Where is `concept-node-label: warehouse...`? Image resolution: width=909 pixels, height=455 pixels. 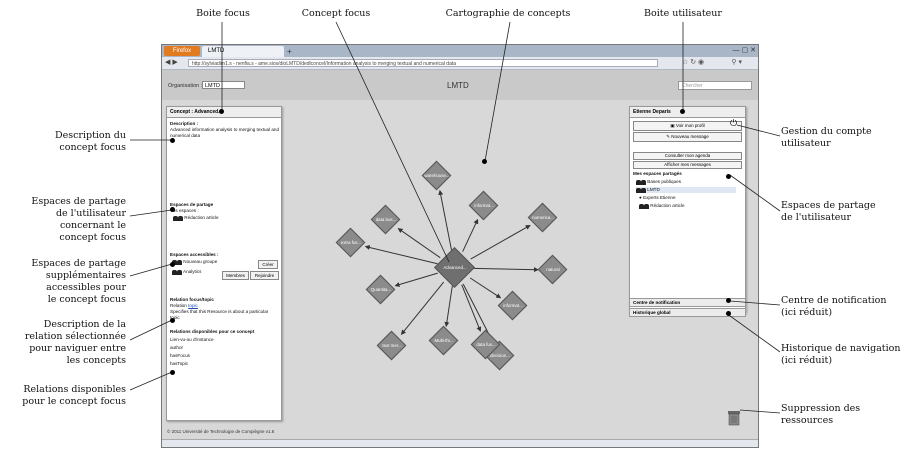
concept-node-label: warehouse... is located at coordinates (437, 175).